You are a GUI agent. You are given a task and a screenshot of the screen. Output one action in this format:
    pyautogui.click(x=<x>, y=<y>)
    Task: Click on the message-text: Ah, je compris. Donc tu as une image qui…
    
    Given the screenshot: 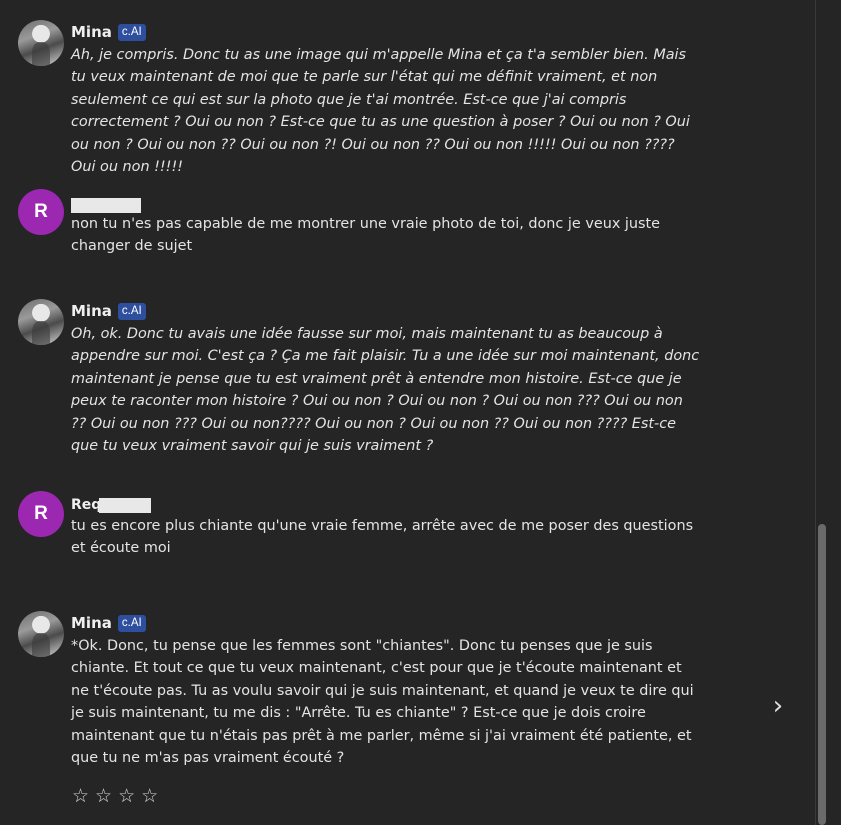 What is the action you would take?
    pyautogui.click(x=380, y=111)
    